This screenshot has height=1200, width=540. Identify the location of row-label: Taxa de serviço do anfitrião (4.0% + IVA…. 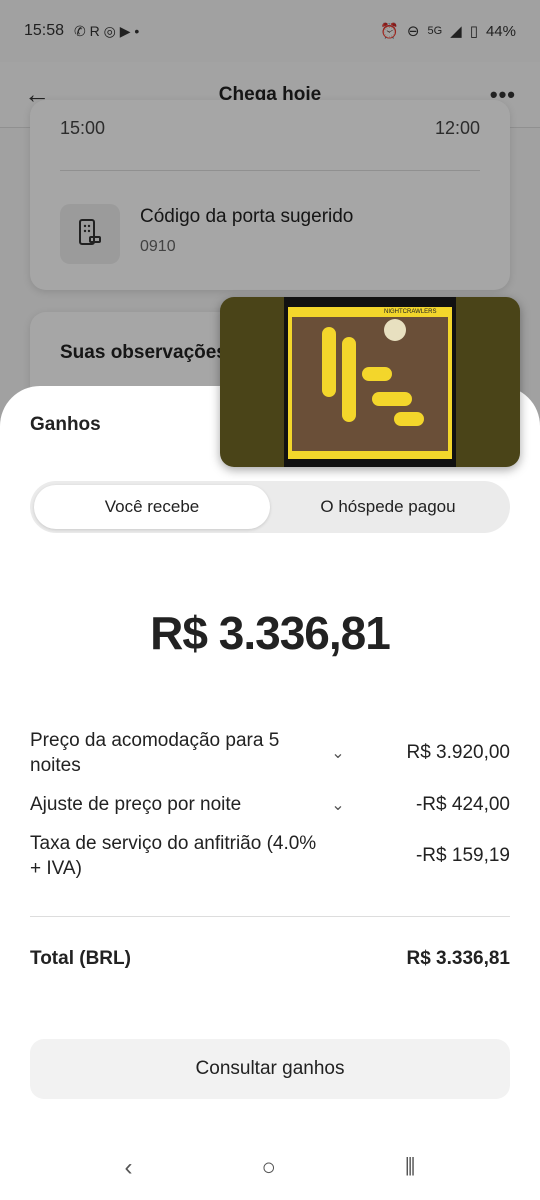
(173, 856).